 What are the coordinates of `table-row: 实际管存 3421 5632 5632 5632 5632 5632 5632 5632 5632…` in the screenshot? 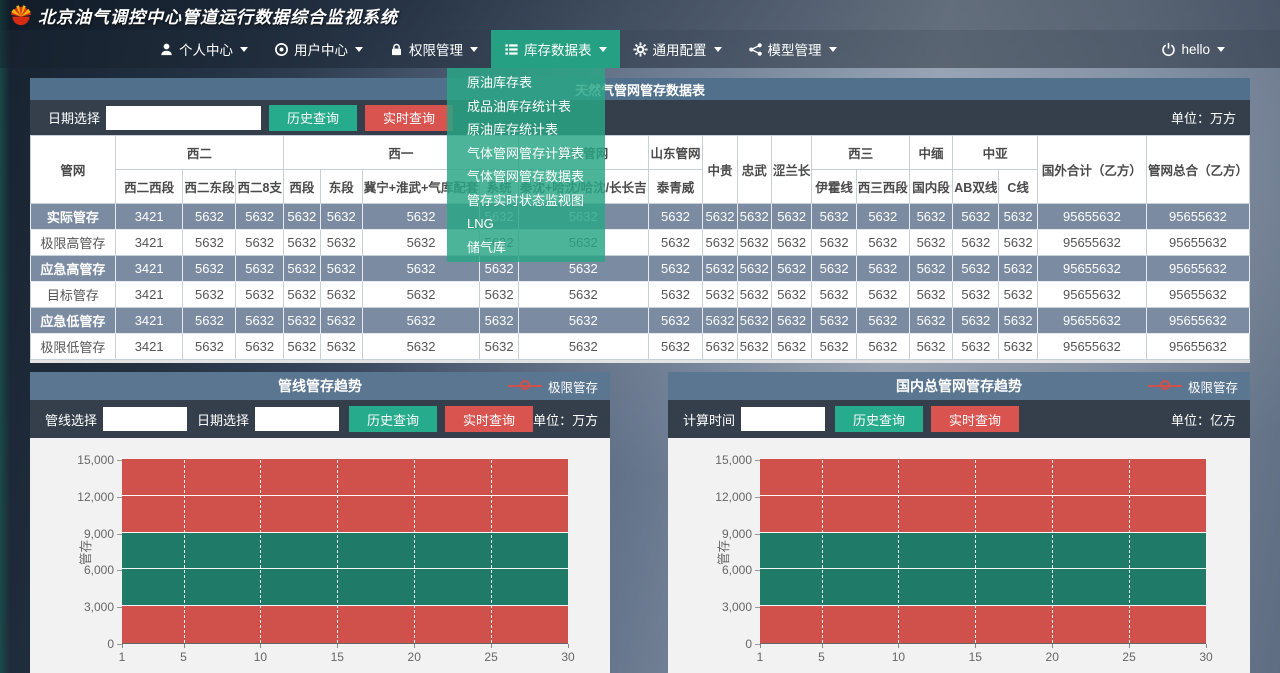 It's located at (640, 216).